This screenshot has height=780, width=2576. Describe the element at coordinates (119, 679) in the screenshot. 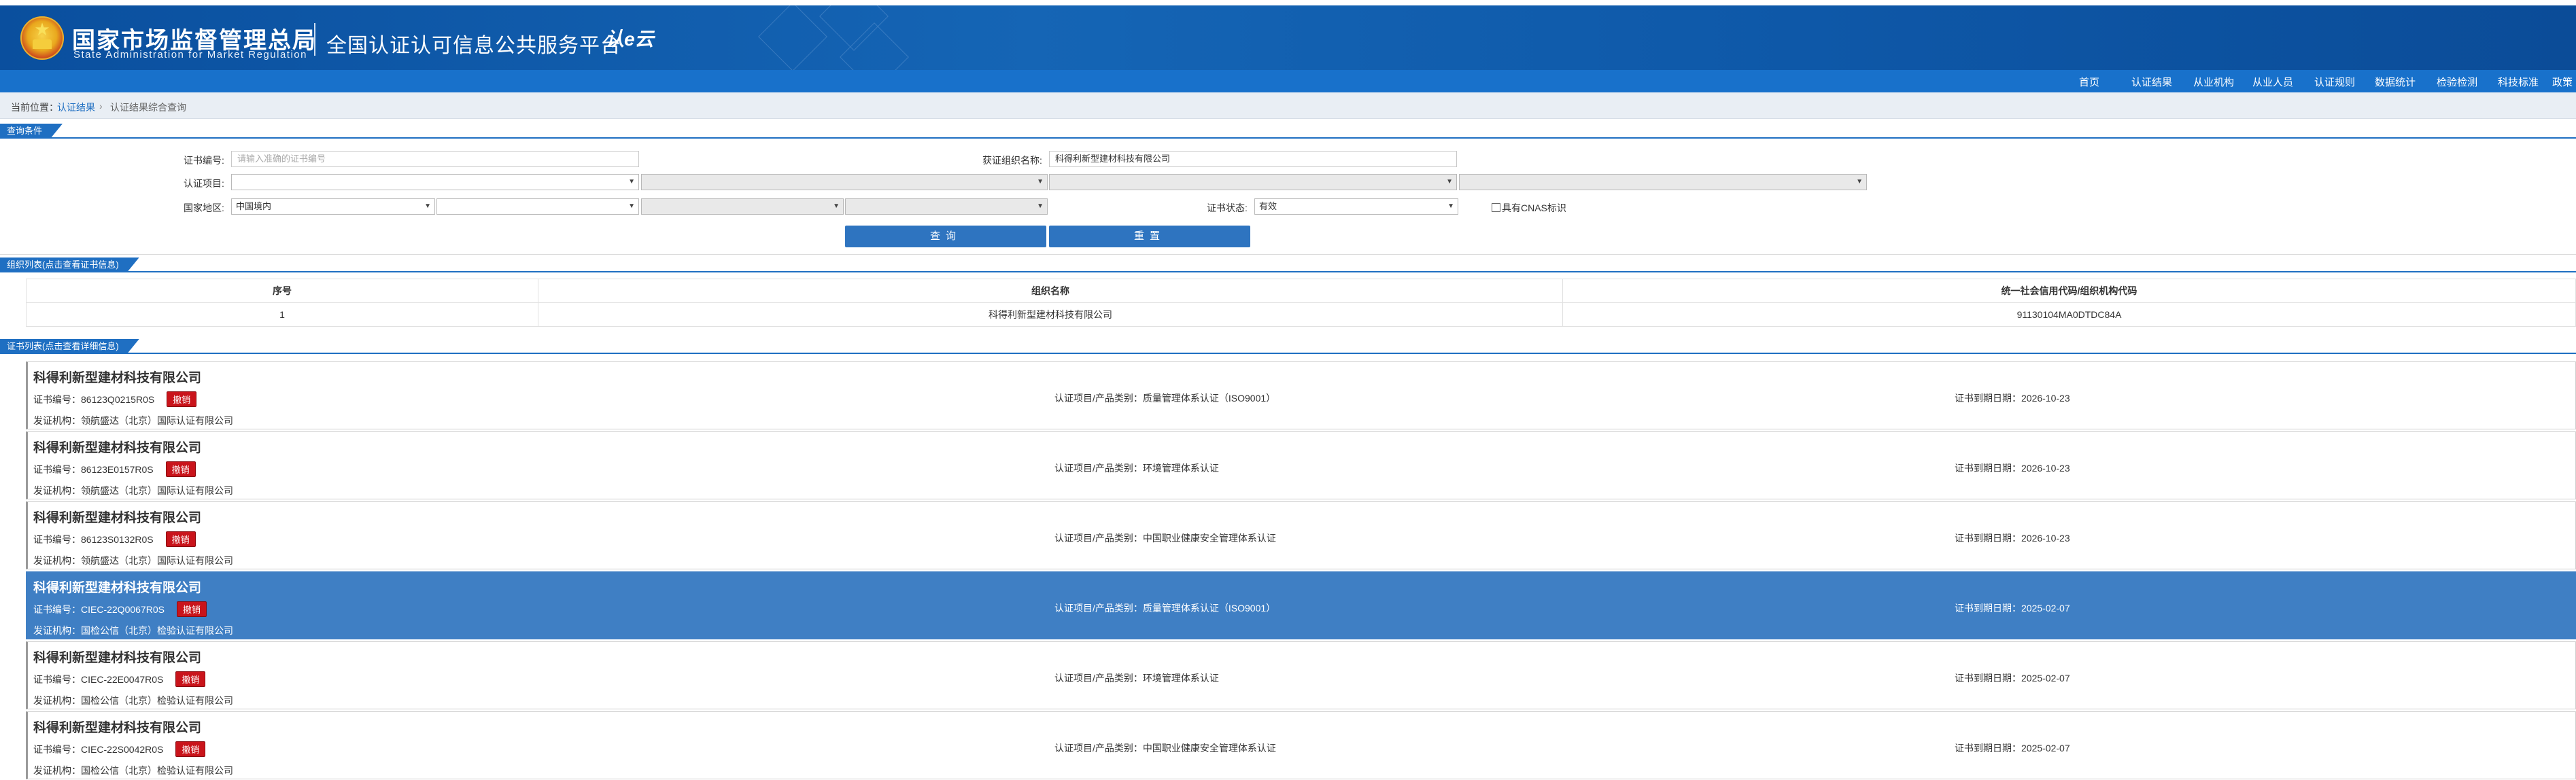

I see `cert-number: 证书编号：CIEC-22E0047R0S 撤销` at that location.